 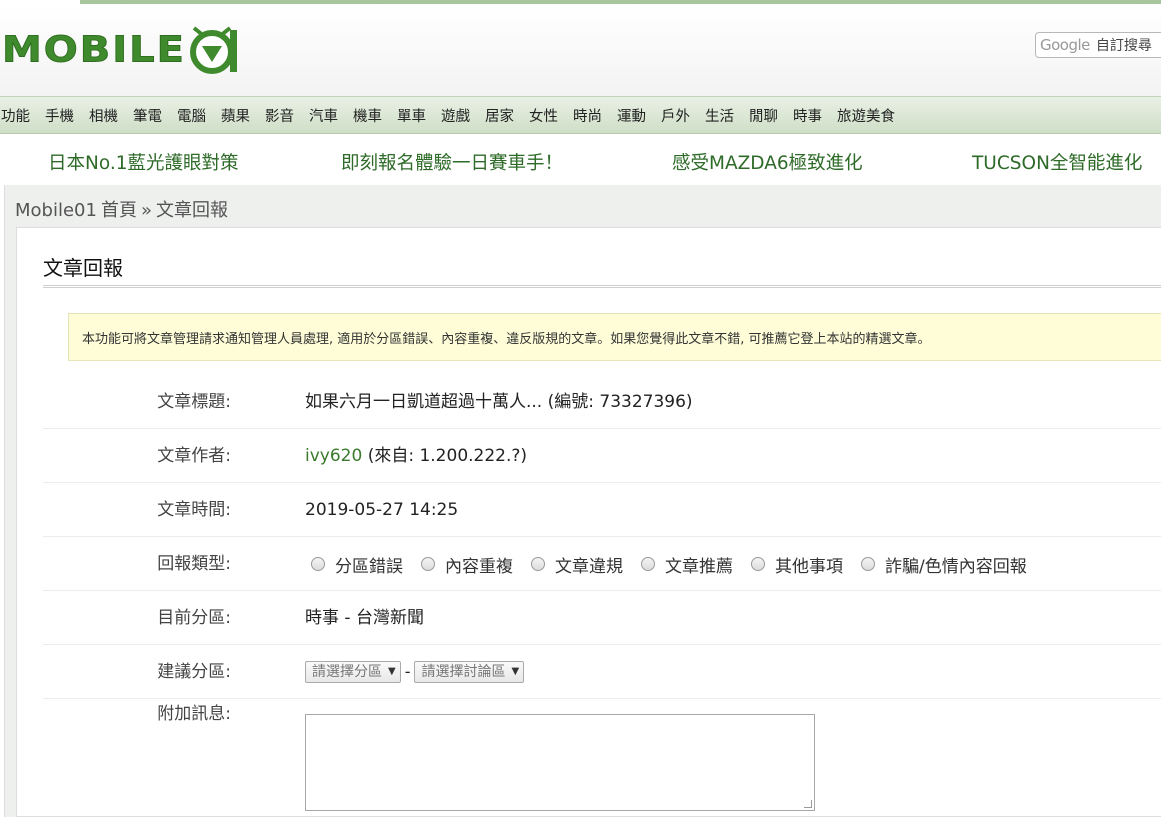 What do you see at coordinates (809, 564) in the screenshot?
I see `radio-label: 其他事項` at bounding box center [809, 564].